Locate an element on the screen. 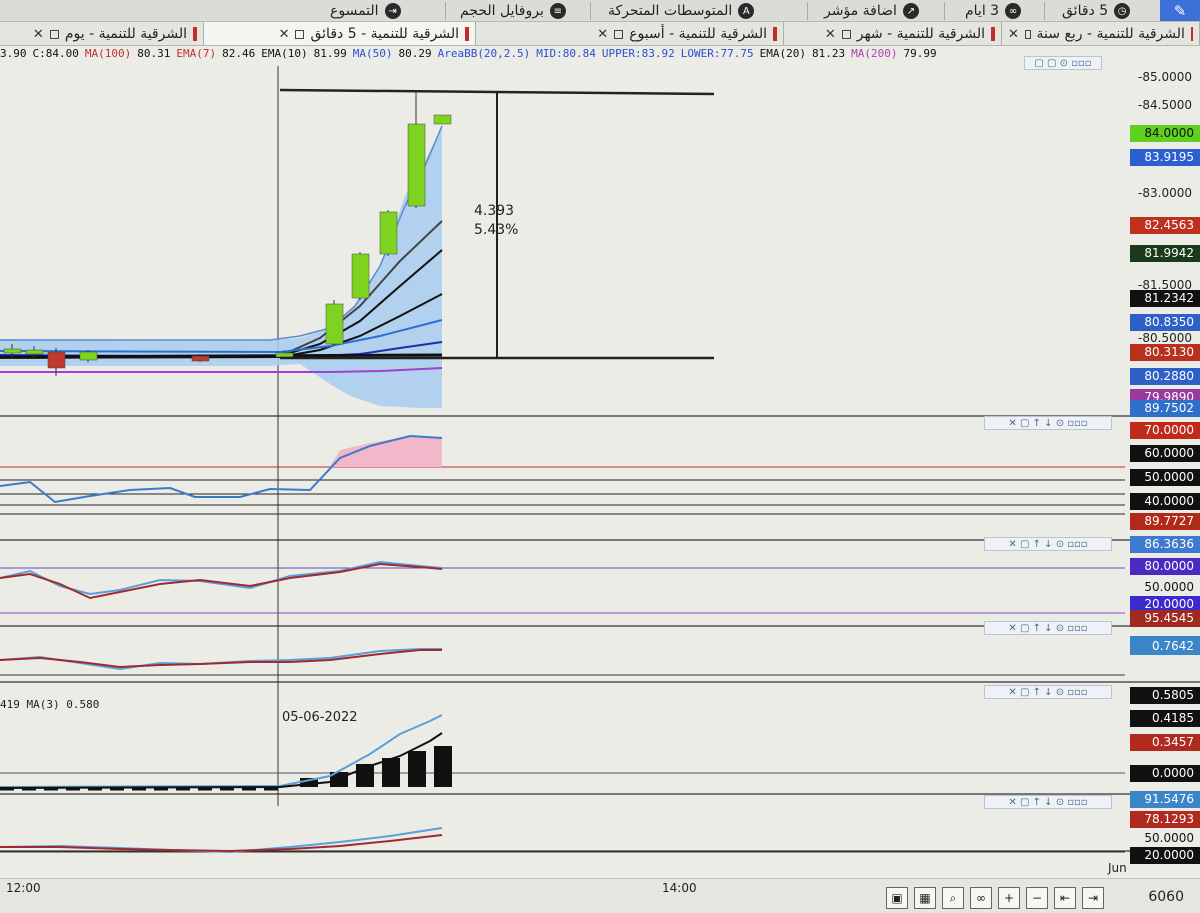 The height and width of the screenshot is (913, 1200). macd-pane-controls: ✕ ▢ ↑ ↓ ⊙ ▫▫▫ is located at coordinates (1048, 692).